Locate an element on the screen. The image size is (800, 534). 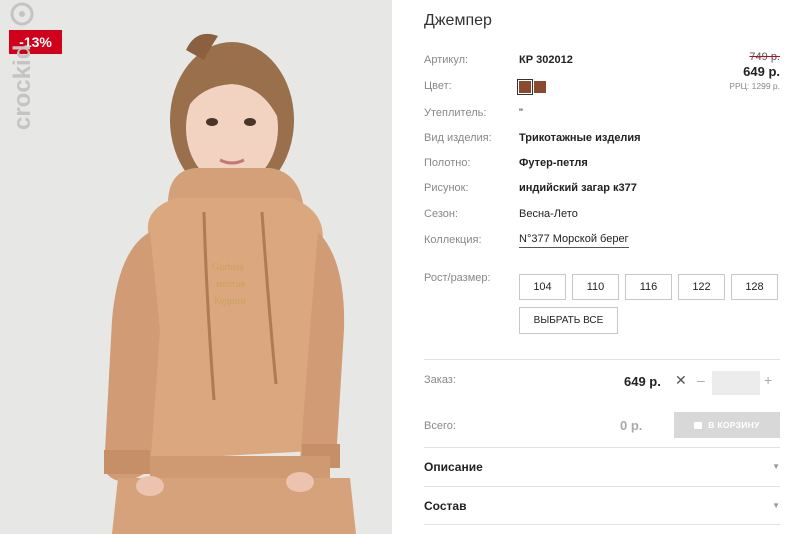
price-box: 749 р. 649 р. РРЦ: 1299 р. is located at coordinates (754, 71).